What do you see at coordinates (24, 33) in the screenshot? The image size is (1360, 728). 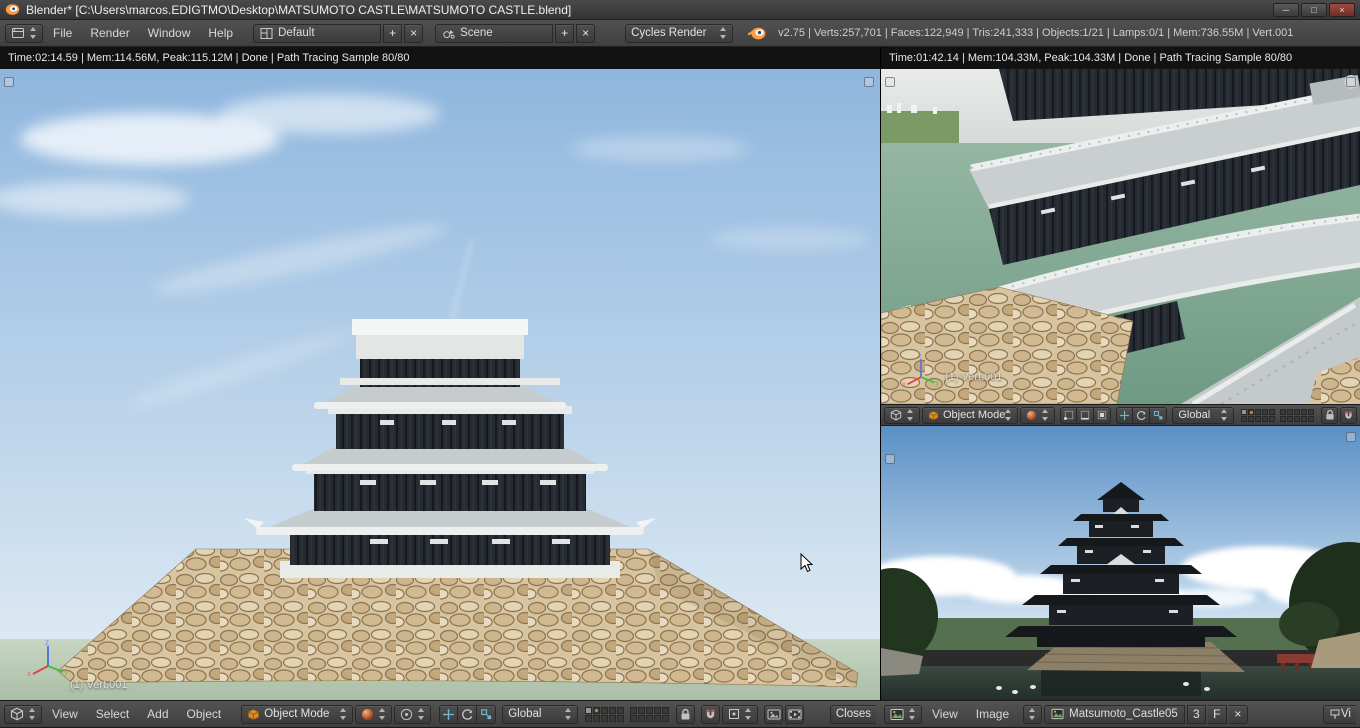 I see `editor-type-selector-info` at bounding box center [24, 33].